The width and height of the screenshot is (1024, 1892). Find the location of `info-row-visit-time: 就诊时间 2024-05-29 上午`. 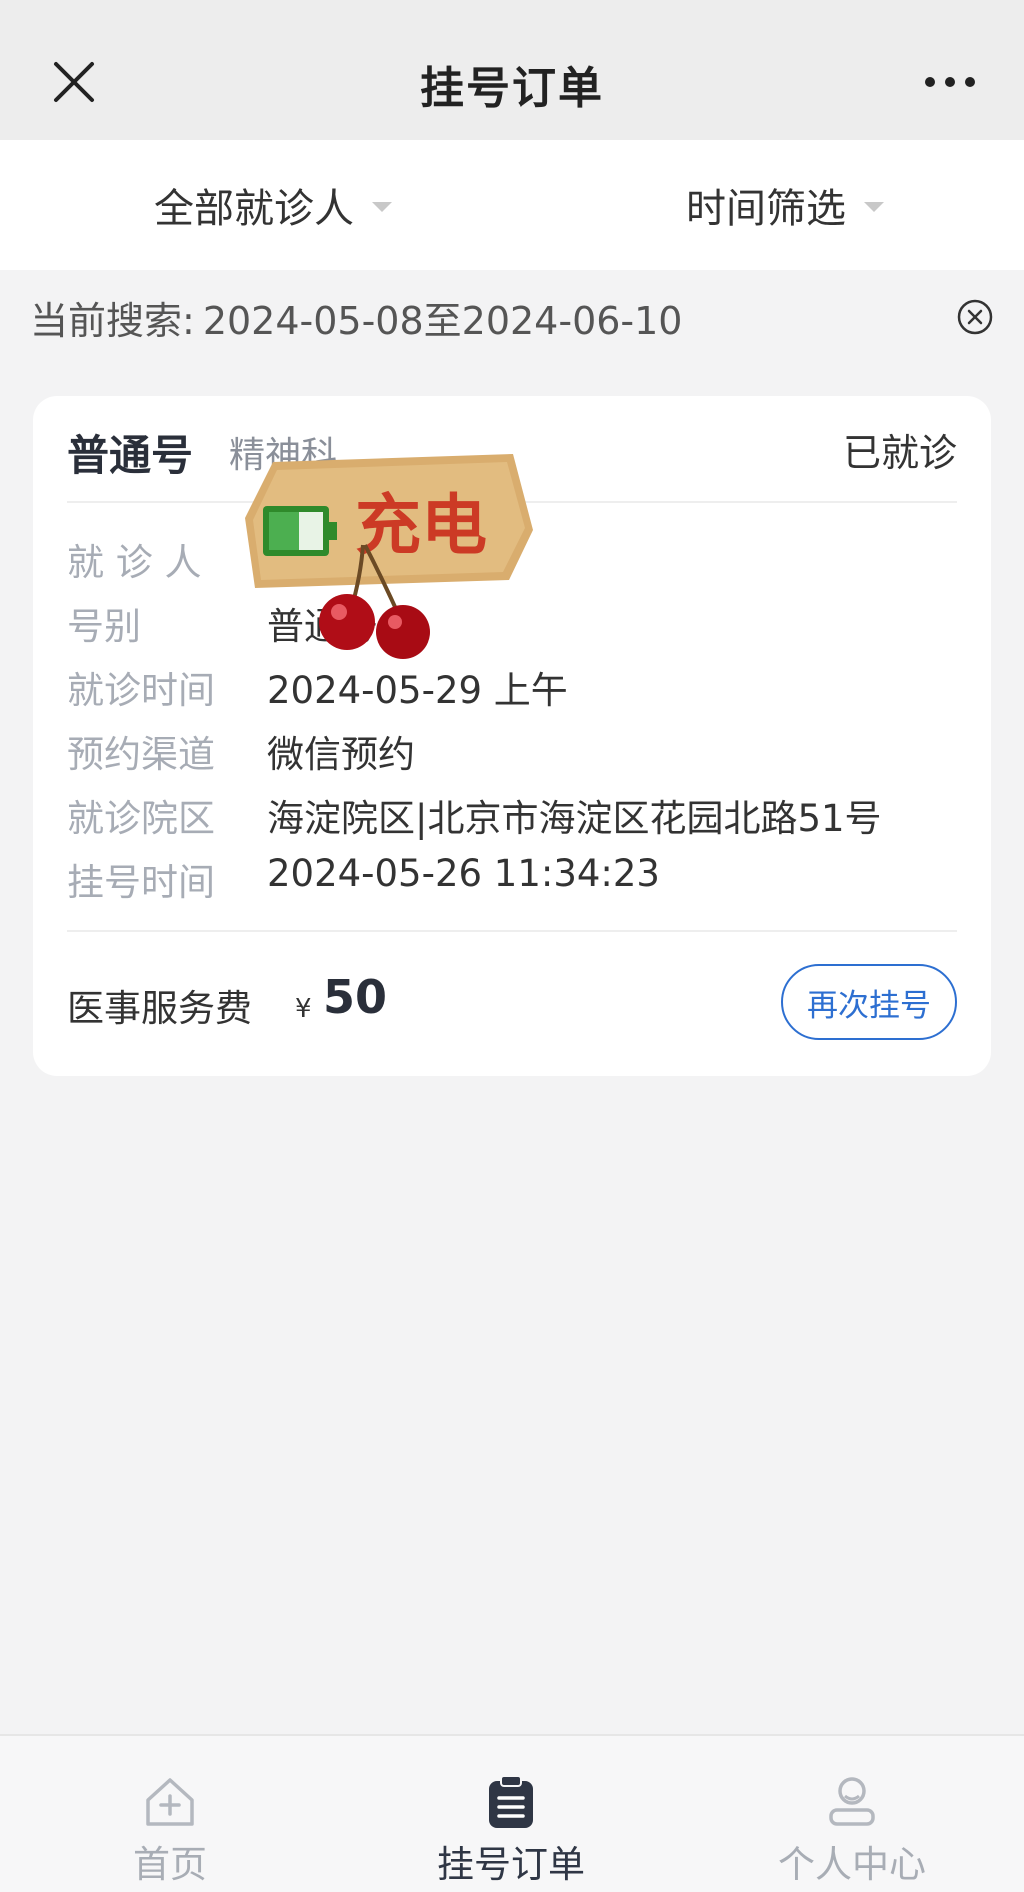

info-row-visit-time: 就诊时间 2024-05-29 上午 is located at coordinates (512, 686).